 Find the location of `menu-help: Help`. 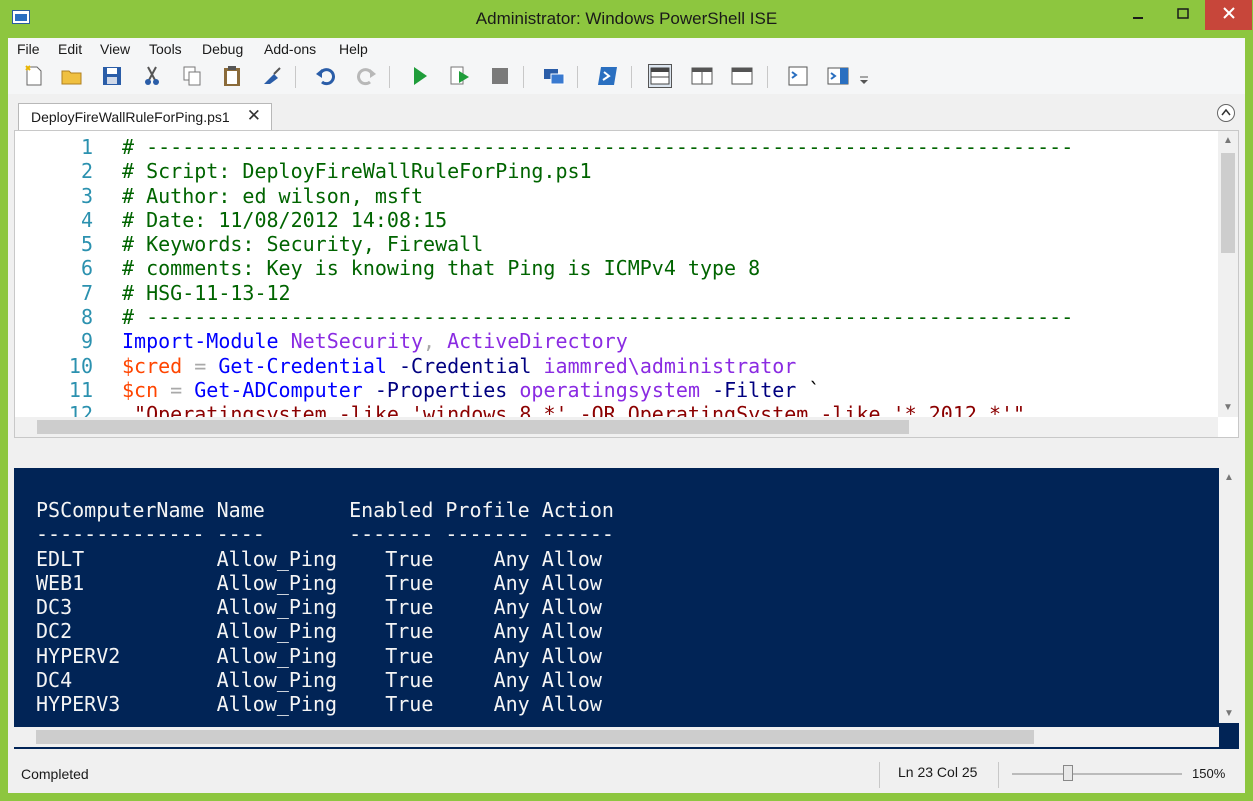

menu-help: Help is located at coordinates (353, 49).